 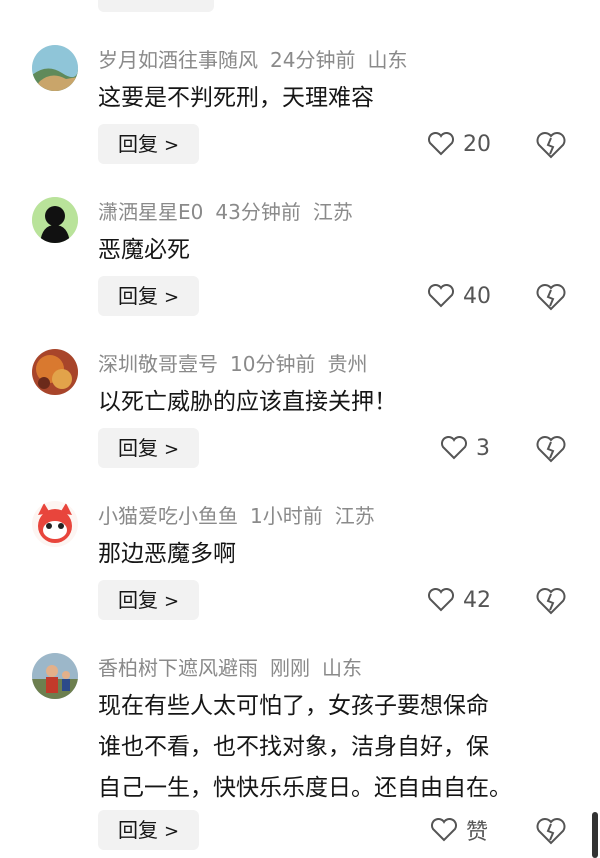 I want to click on like-label: 赞, so click(x=477, y=832).